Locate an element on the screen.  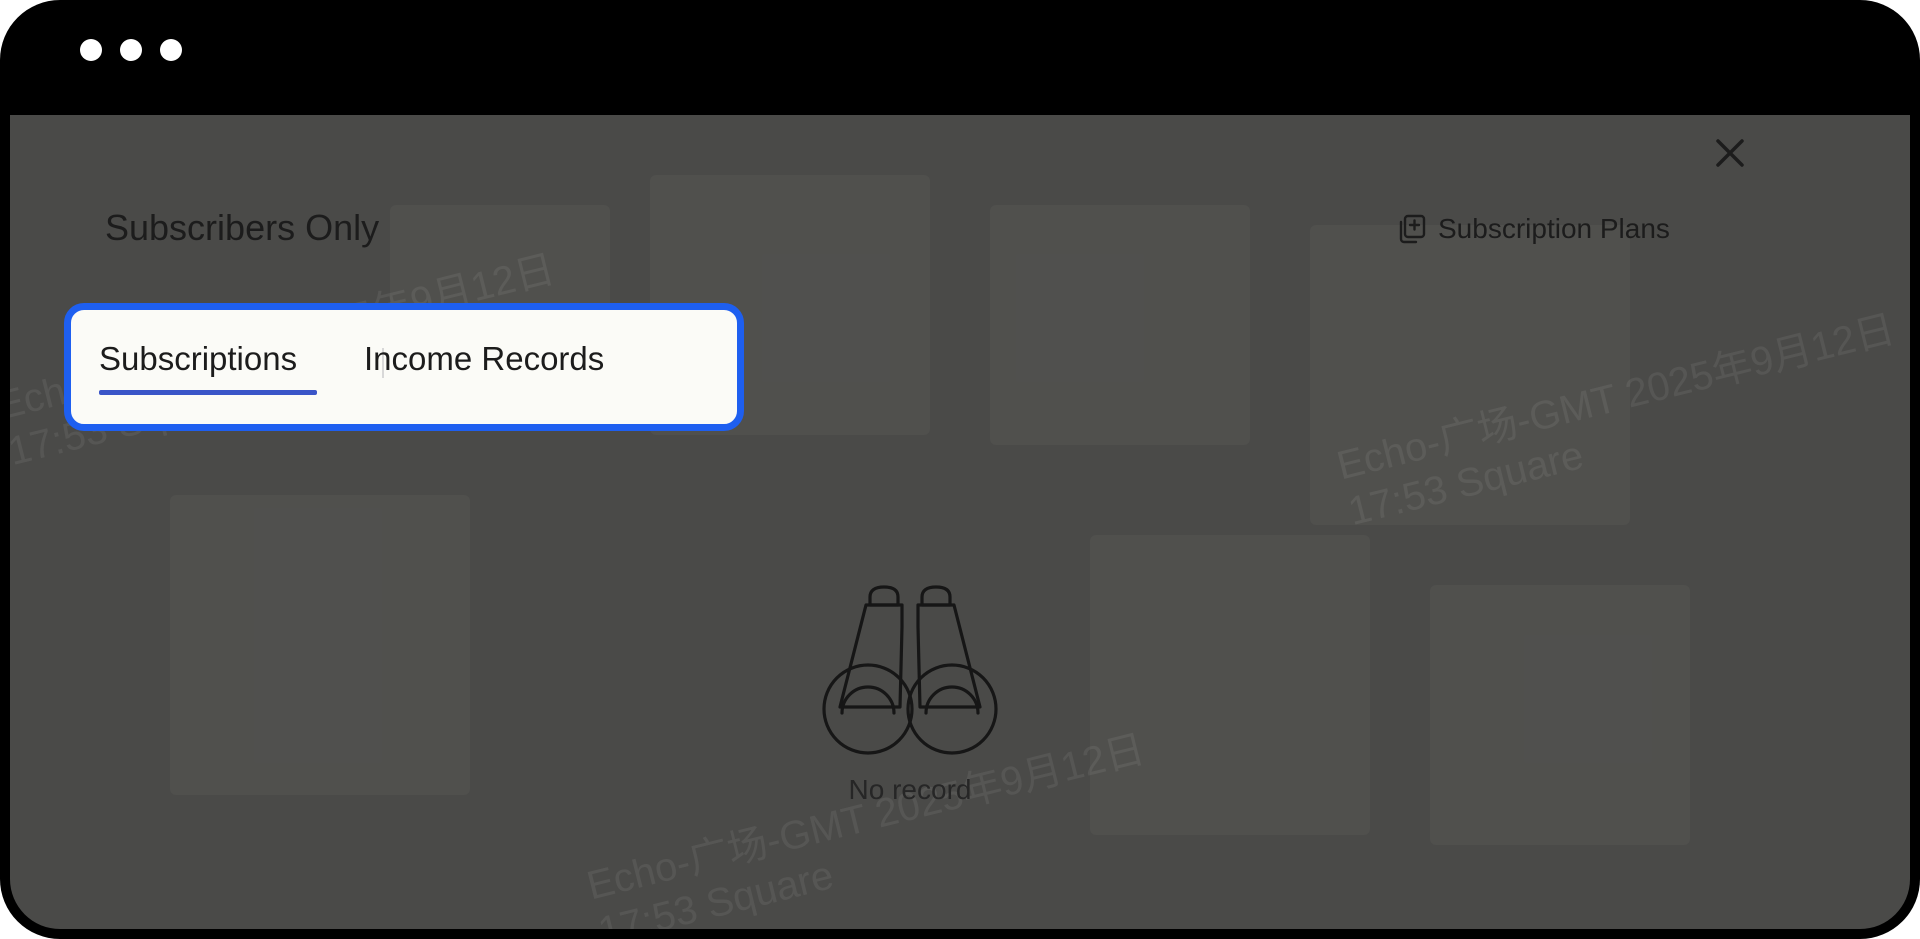
binoculars-icon is located at coordinates (910, 670).